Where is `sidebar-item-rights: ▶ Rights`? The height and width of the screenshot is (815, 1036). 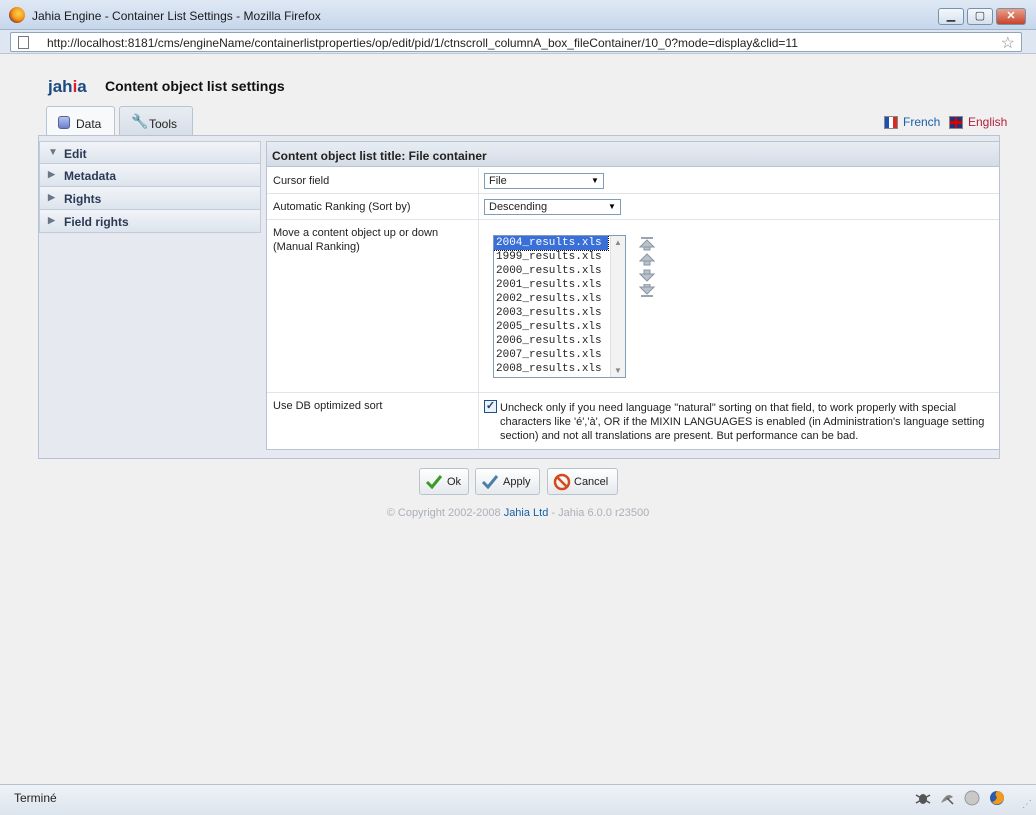 sidebar-item-rights: ▶ Rights is located at coordinates (150, 198).